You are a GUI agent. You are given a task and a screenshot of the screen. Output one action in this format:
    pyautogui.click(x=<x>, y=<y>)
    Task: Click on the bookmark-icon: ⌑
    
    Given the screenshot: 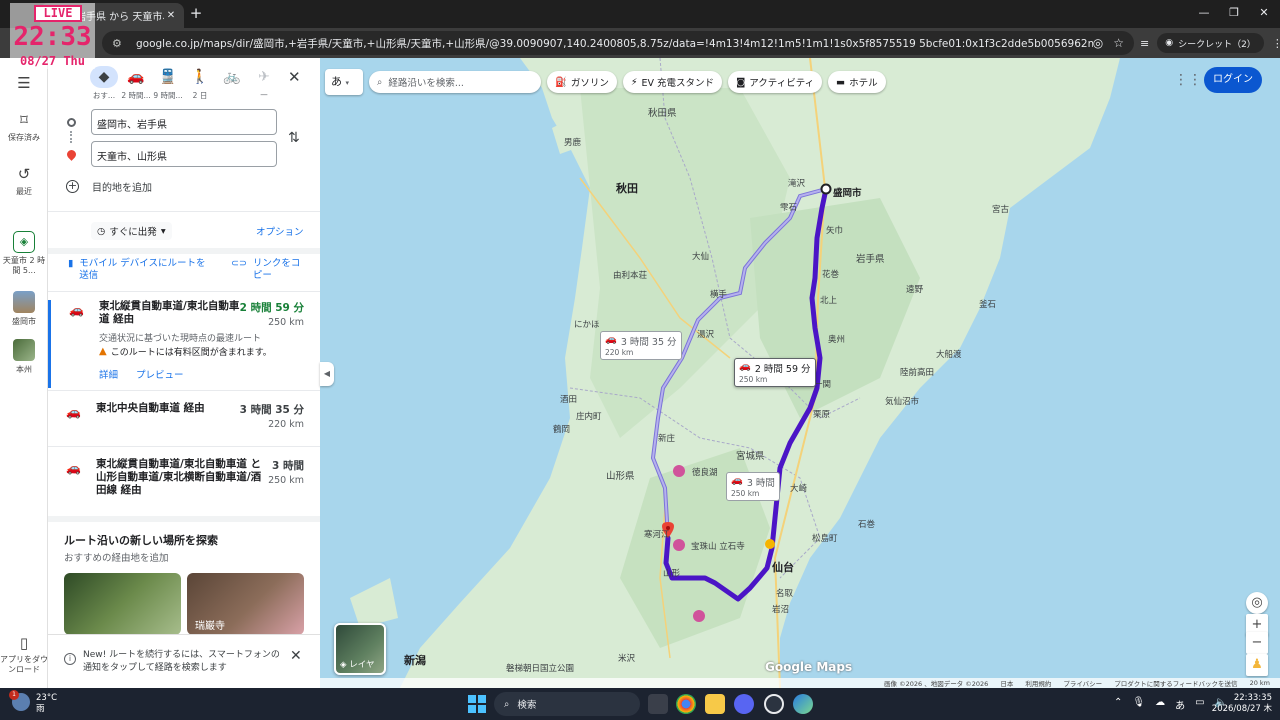 What is the action you would take?
    pyautogui.click(x=24, y=120)
    